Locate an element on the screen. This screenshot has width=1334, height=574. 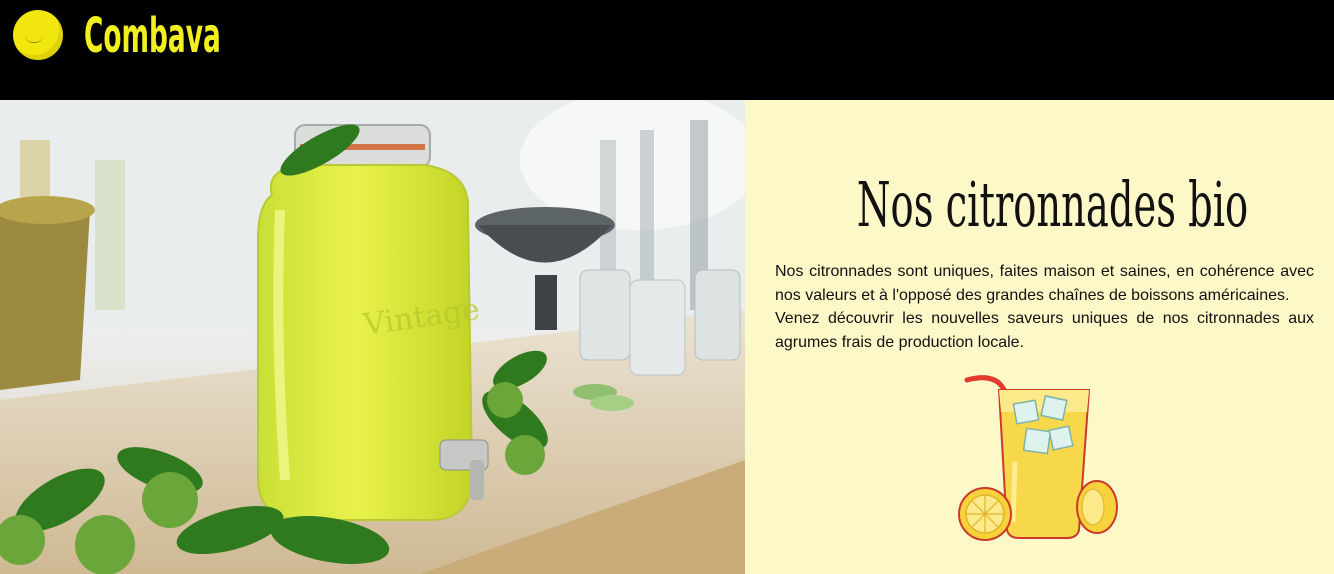
page-title: Nos citronnades bio is located at coordinates (1052, 204).